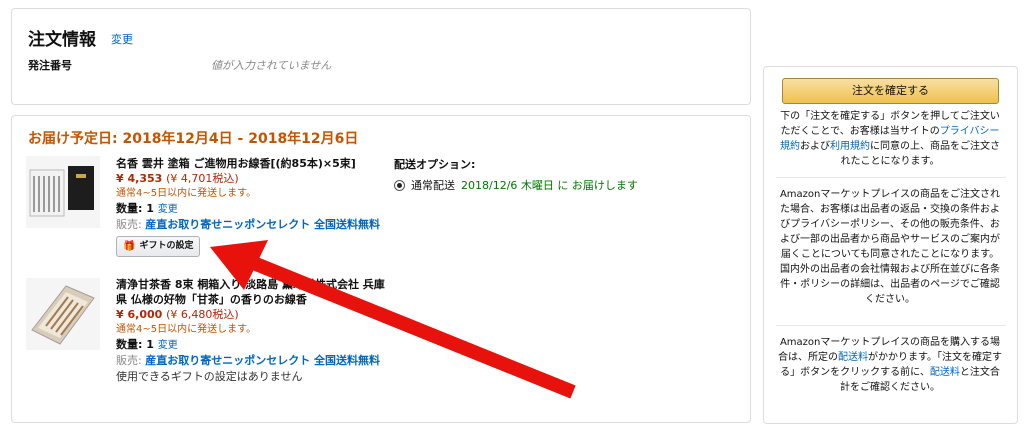 The image size is (1024, 432). Describe the element at coordinates (850, 146) in the screenshot. I see `terms-link: 利用規約` at that location.